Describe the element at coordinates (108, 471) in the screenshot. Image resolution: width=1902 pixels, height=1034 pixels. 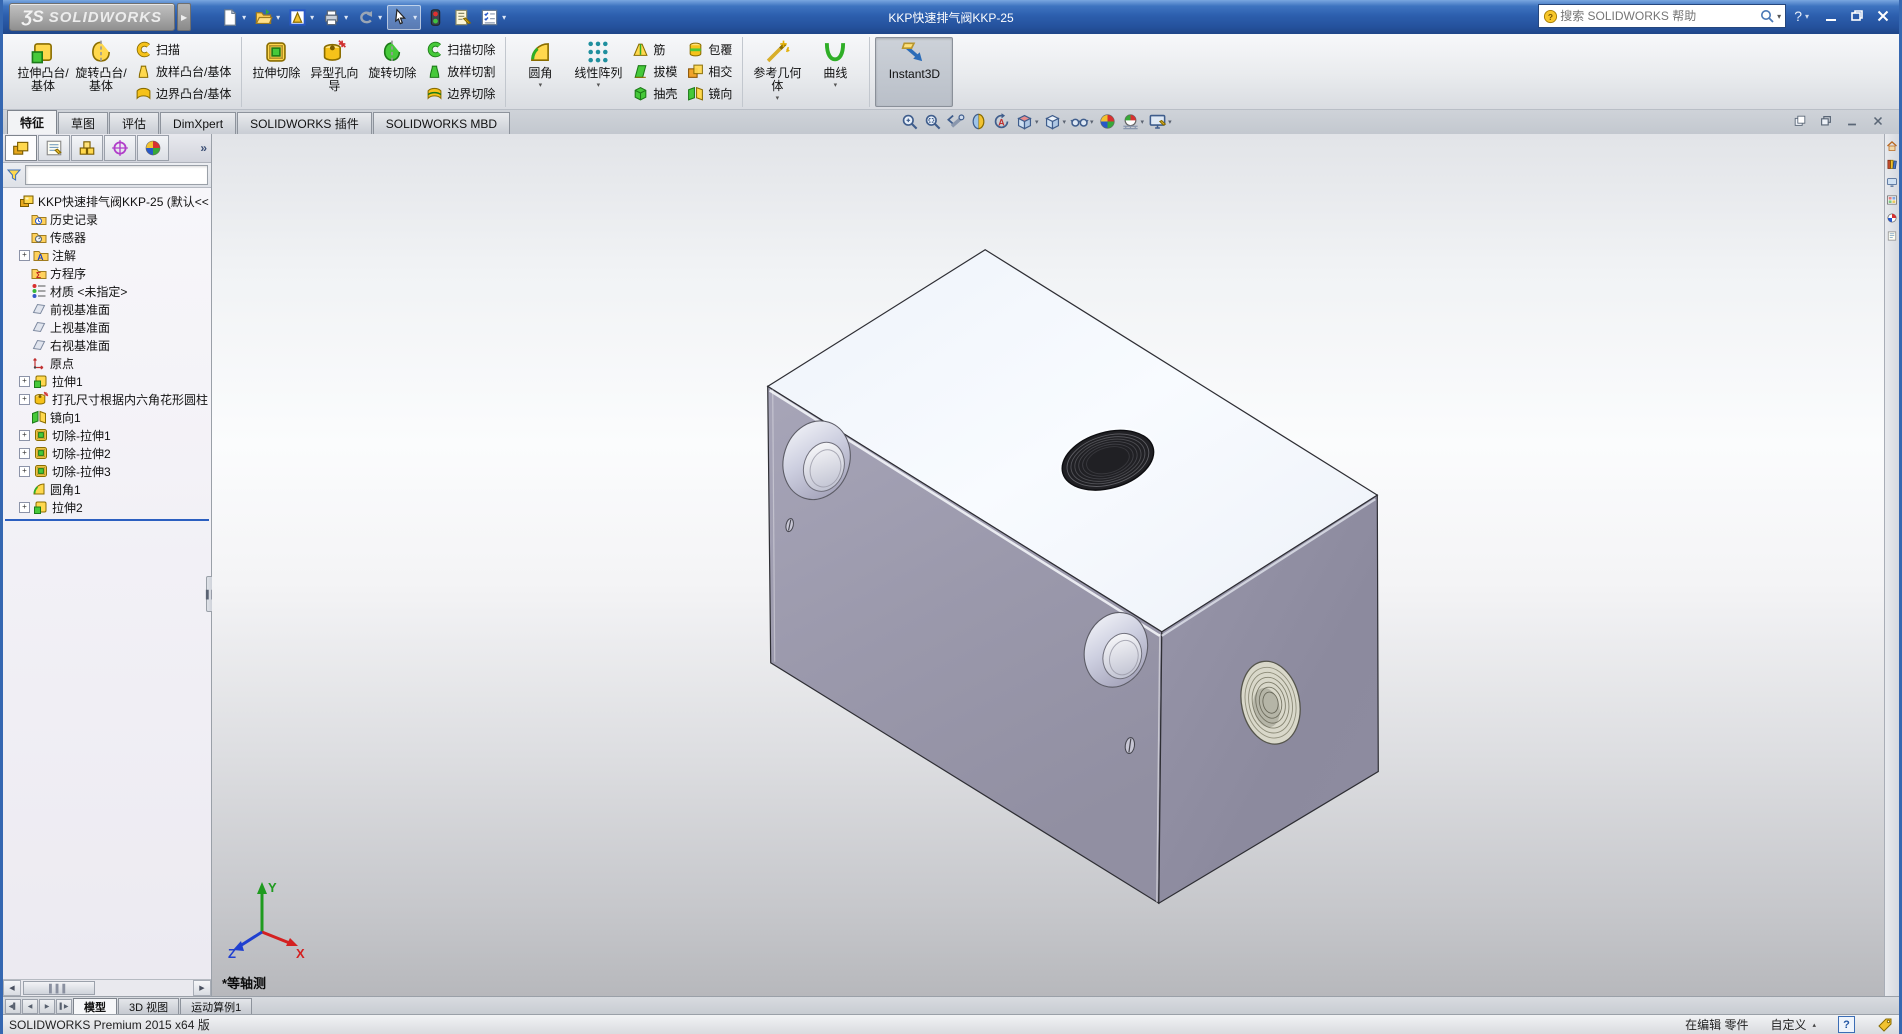
I see `tree-item: + 切除-拉伸3` at that location.